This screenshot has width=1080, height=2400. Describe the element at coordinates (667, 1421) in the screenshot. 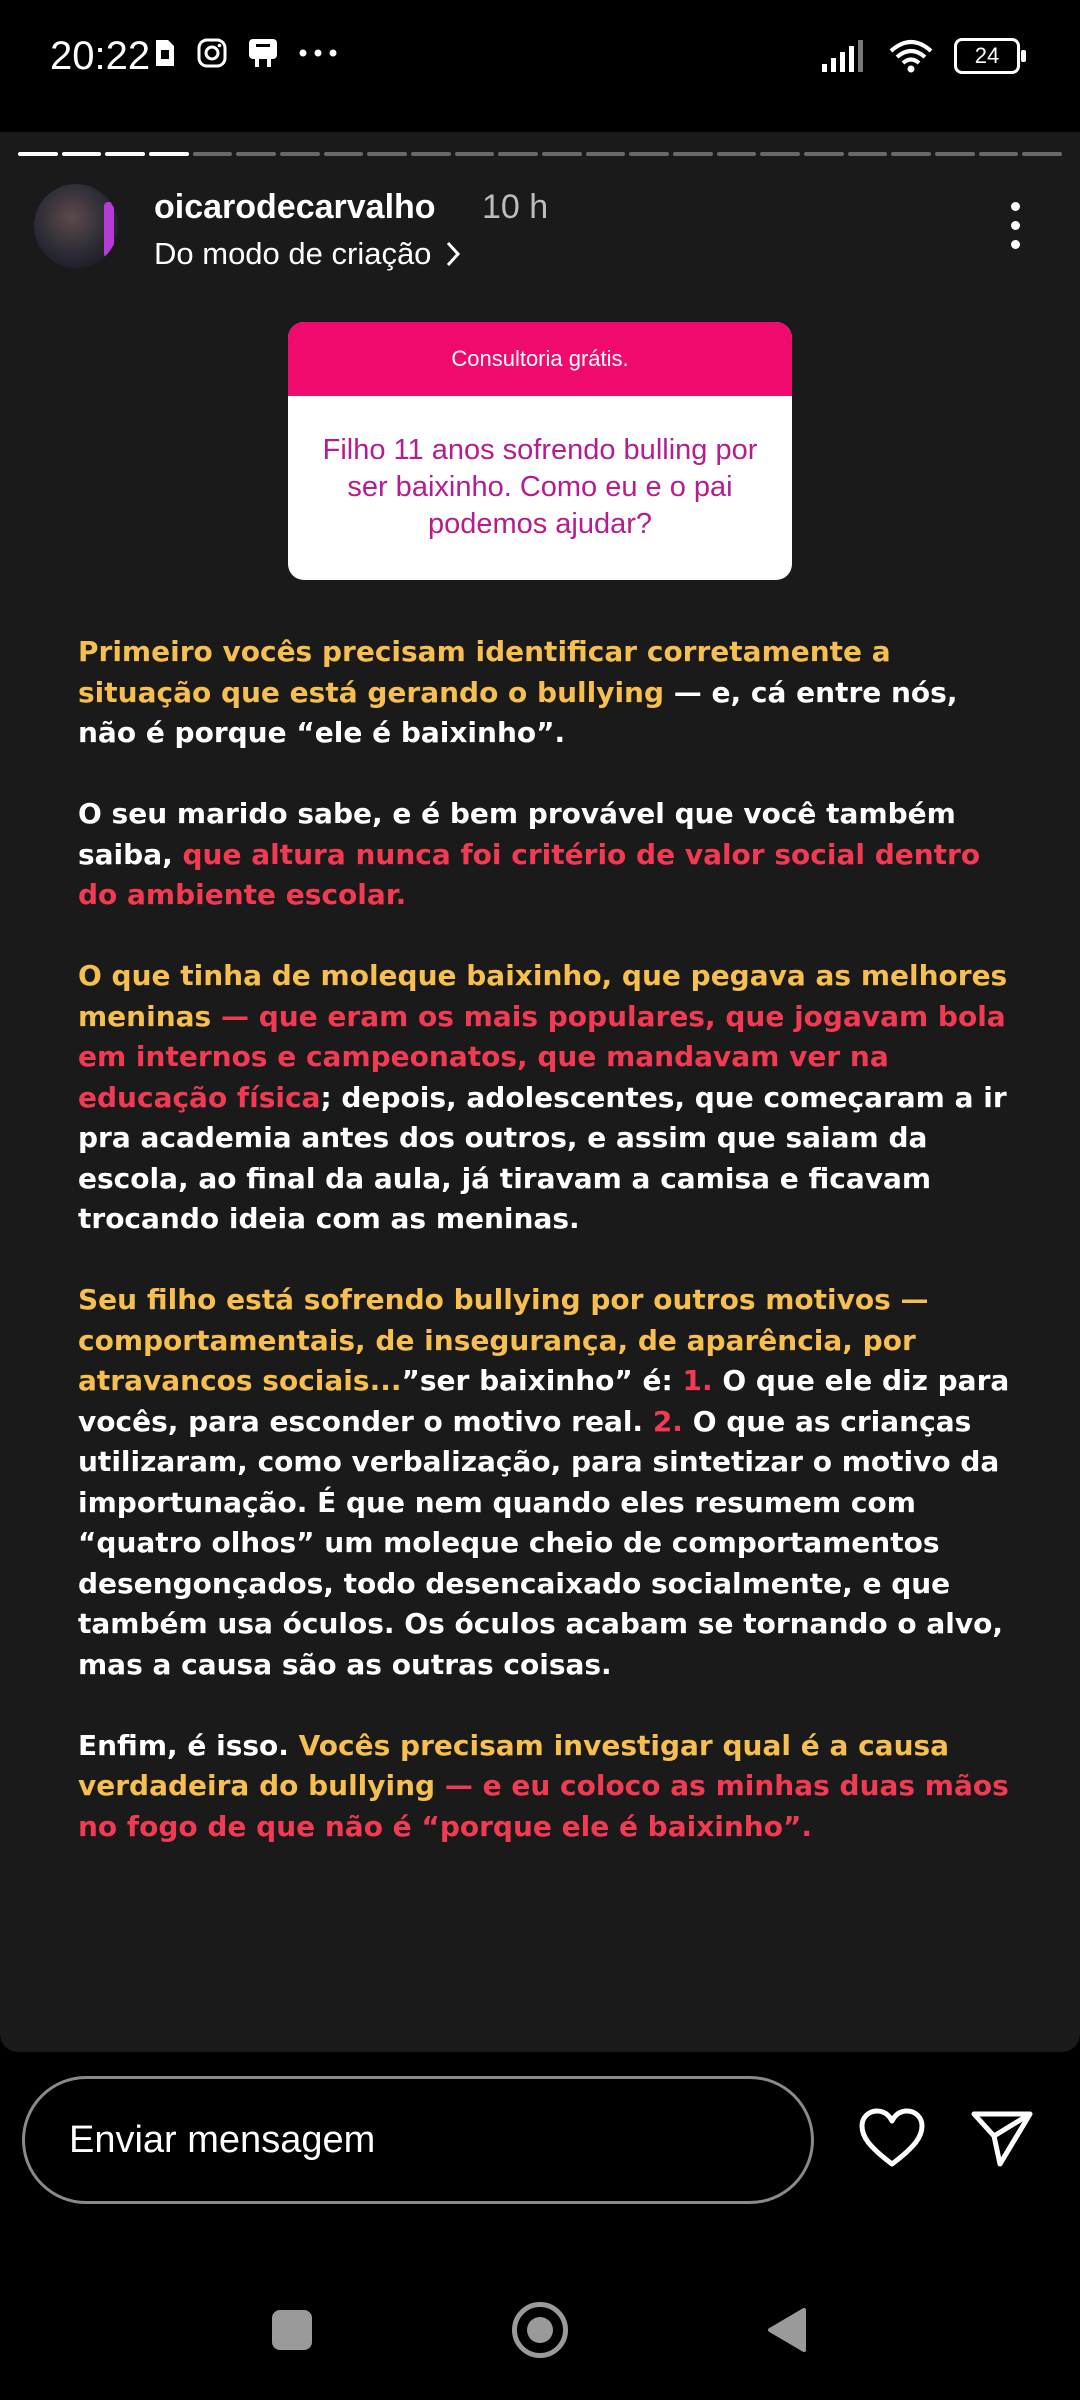

I see `list-number: 2.` at that location.